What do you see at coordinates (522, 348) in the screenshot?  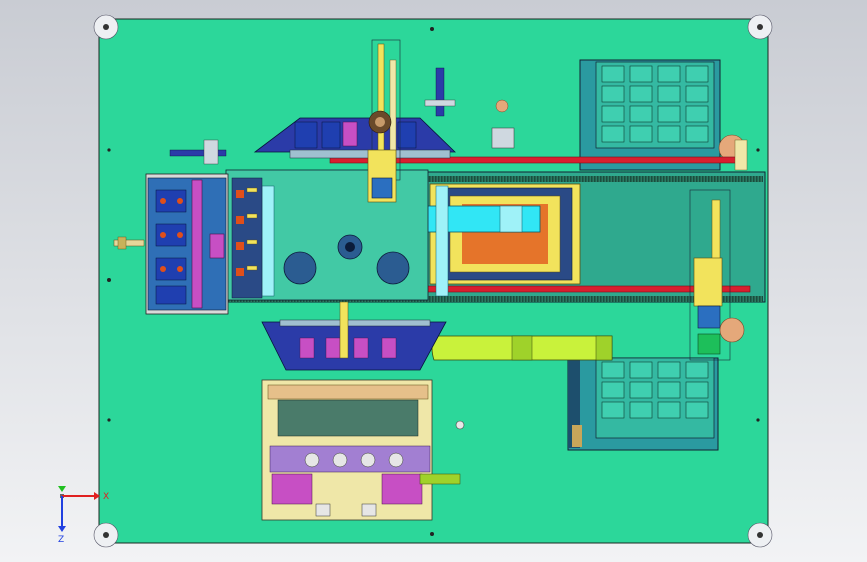 I see `bottom-conveyor` at bounding box center [522, 348].